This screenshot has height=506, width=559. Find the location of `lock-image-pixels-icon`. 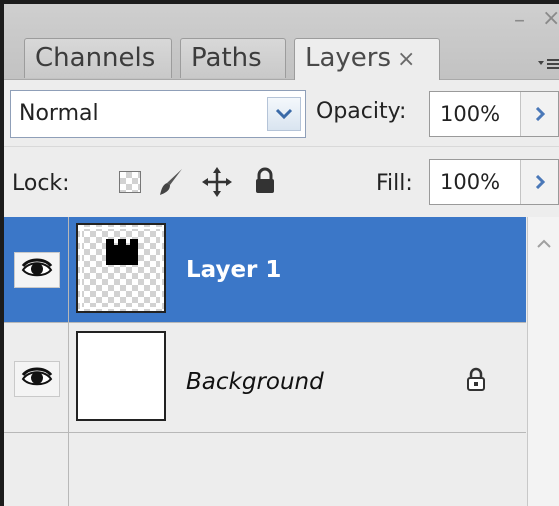

lock-image-pixels-icon is located at coordinates (172, 184).